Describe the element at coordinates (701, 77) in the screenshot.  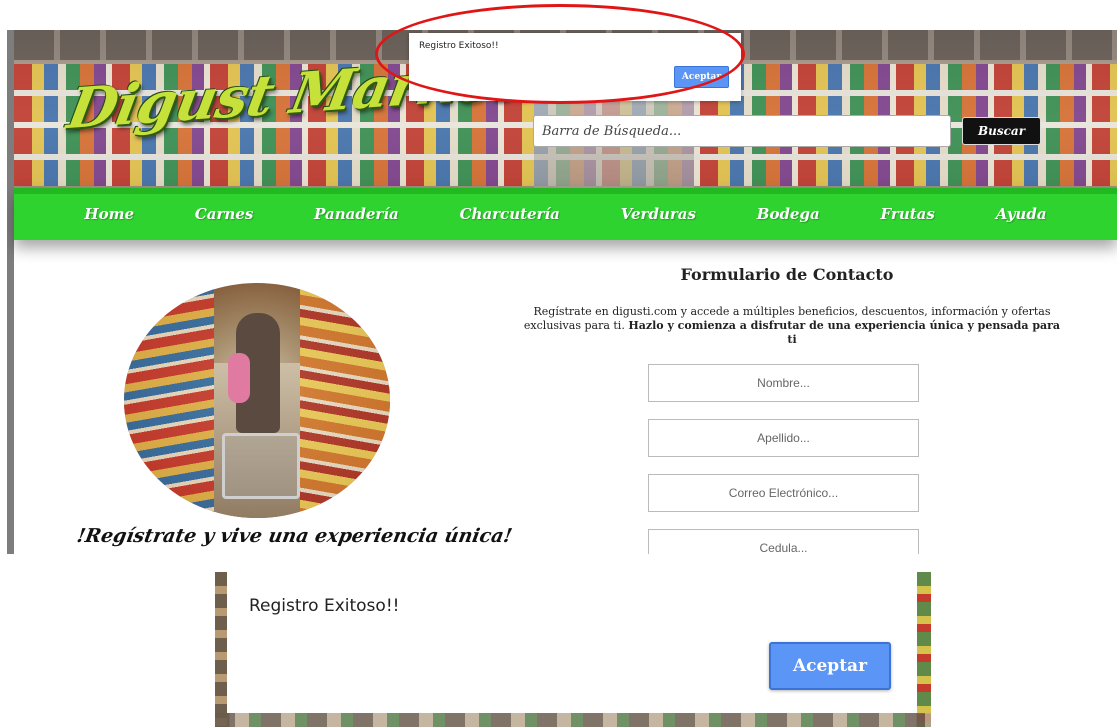
I see `alert-accept-button: Aceptar` at that location.